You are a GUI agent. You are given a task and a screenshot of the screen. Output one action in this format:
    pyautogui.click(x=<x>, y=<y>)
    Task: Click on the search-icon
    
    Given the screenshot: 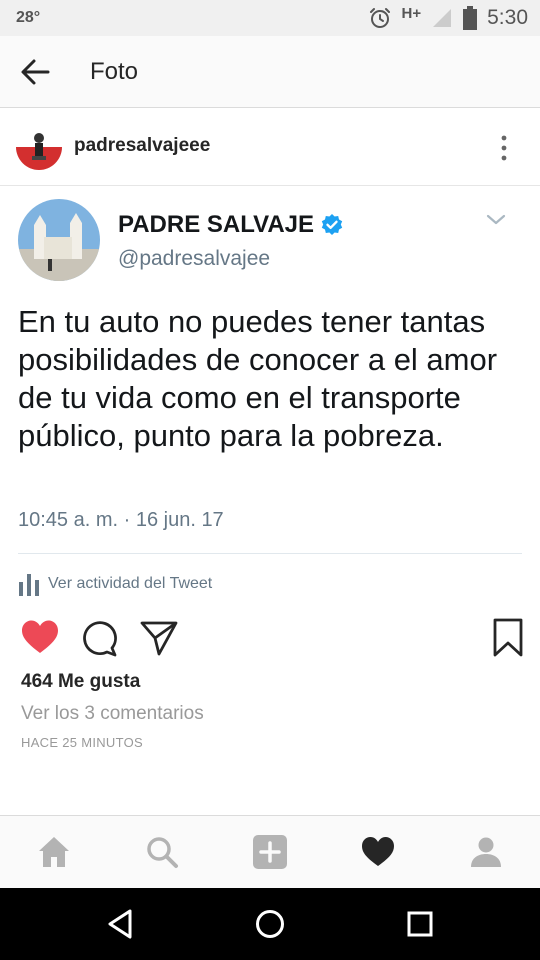 What is the action you would take?
    pyautogui.click(x=162, y=852)
    